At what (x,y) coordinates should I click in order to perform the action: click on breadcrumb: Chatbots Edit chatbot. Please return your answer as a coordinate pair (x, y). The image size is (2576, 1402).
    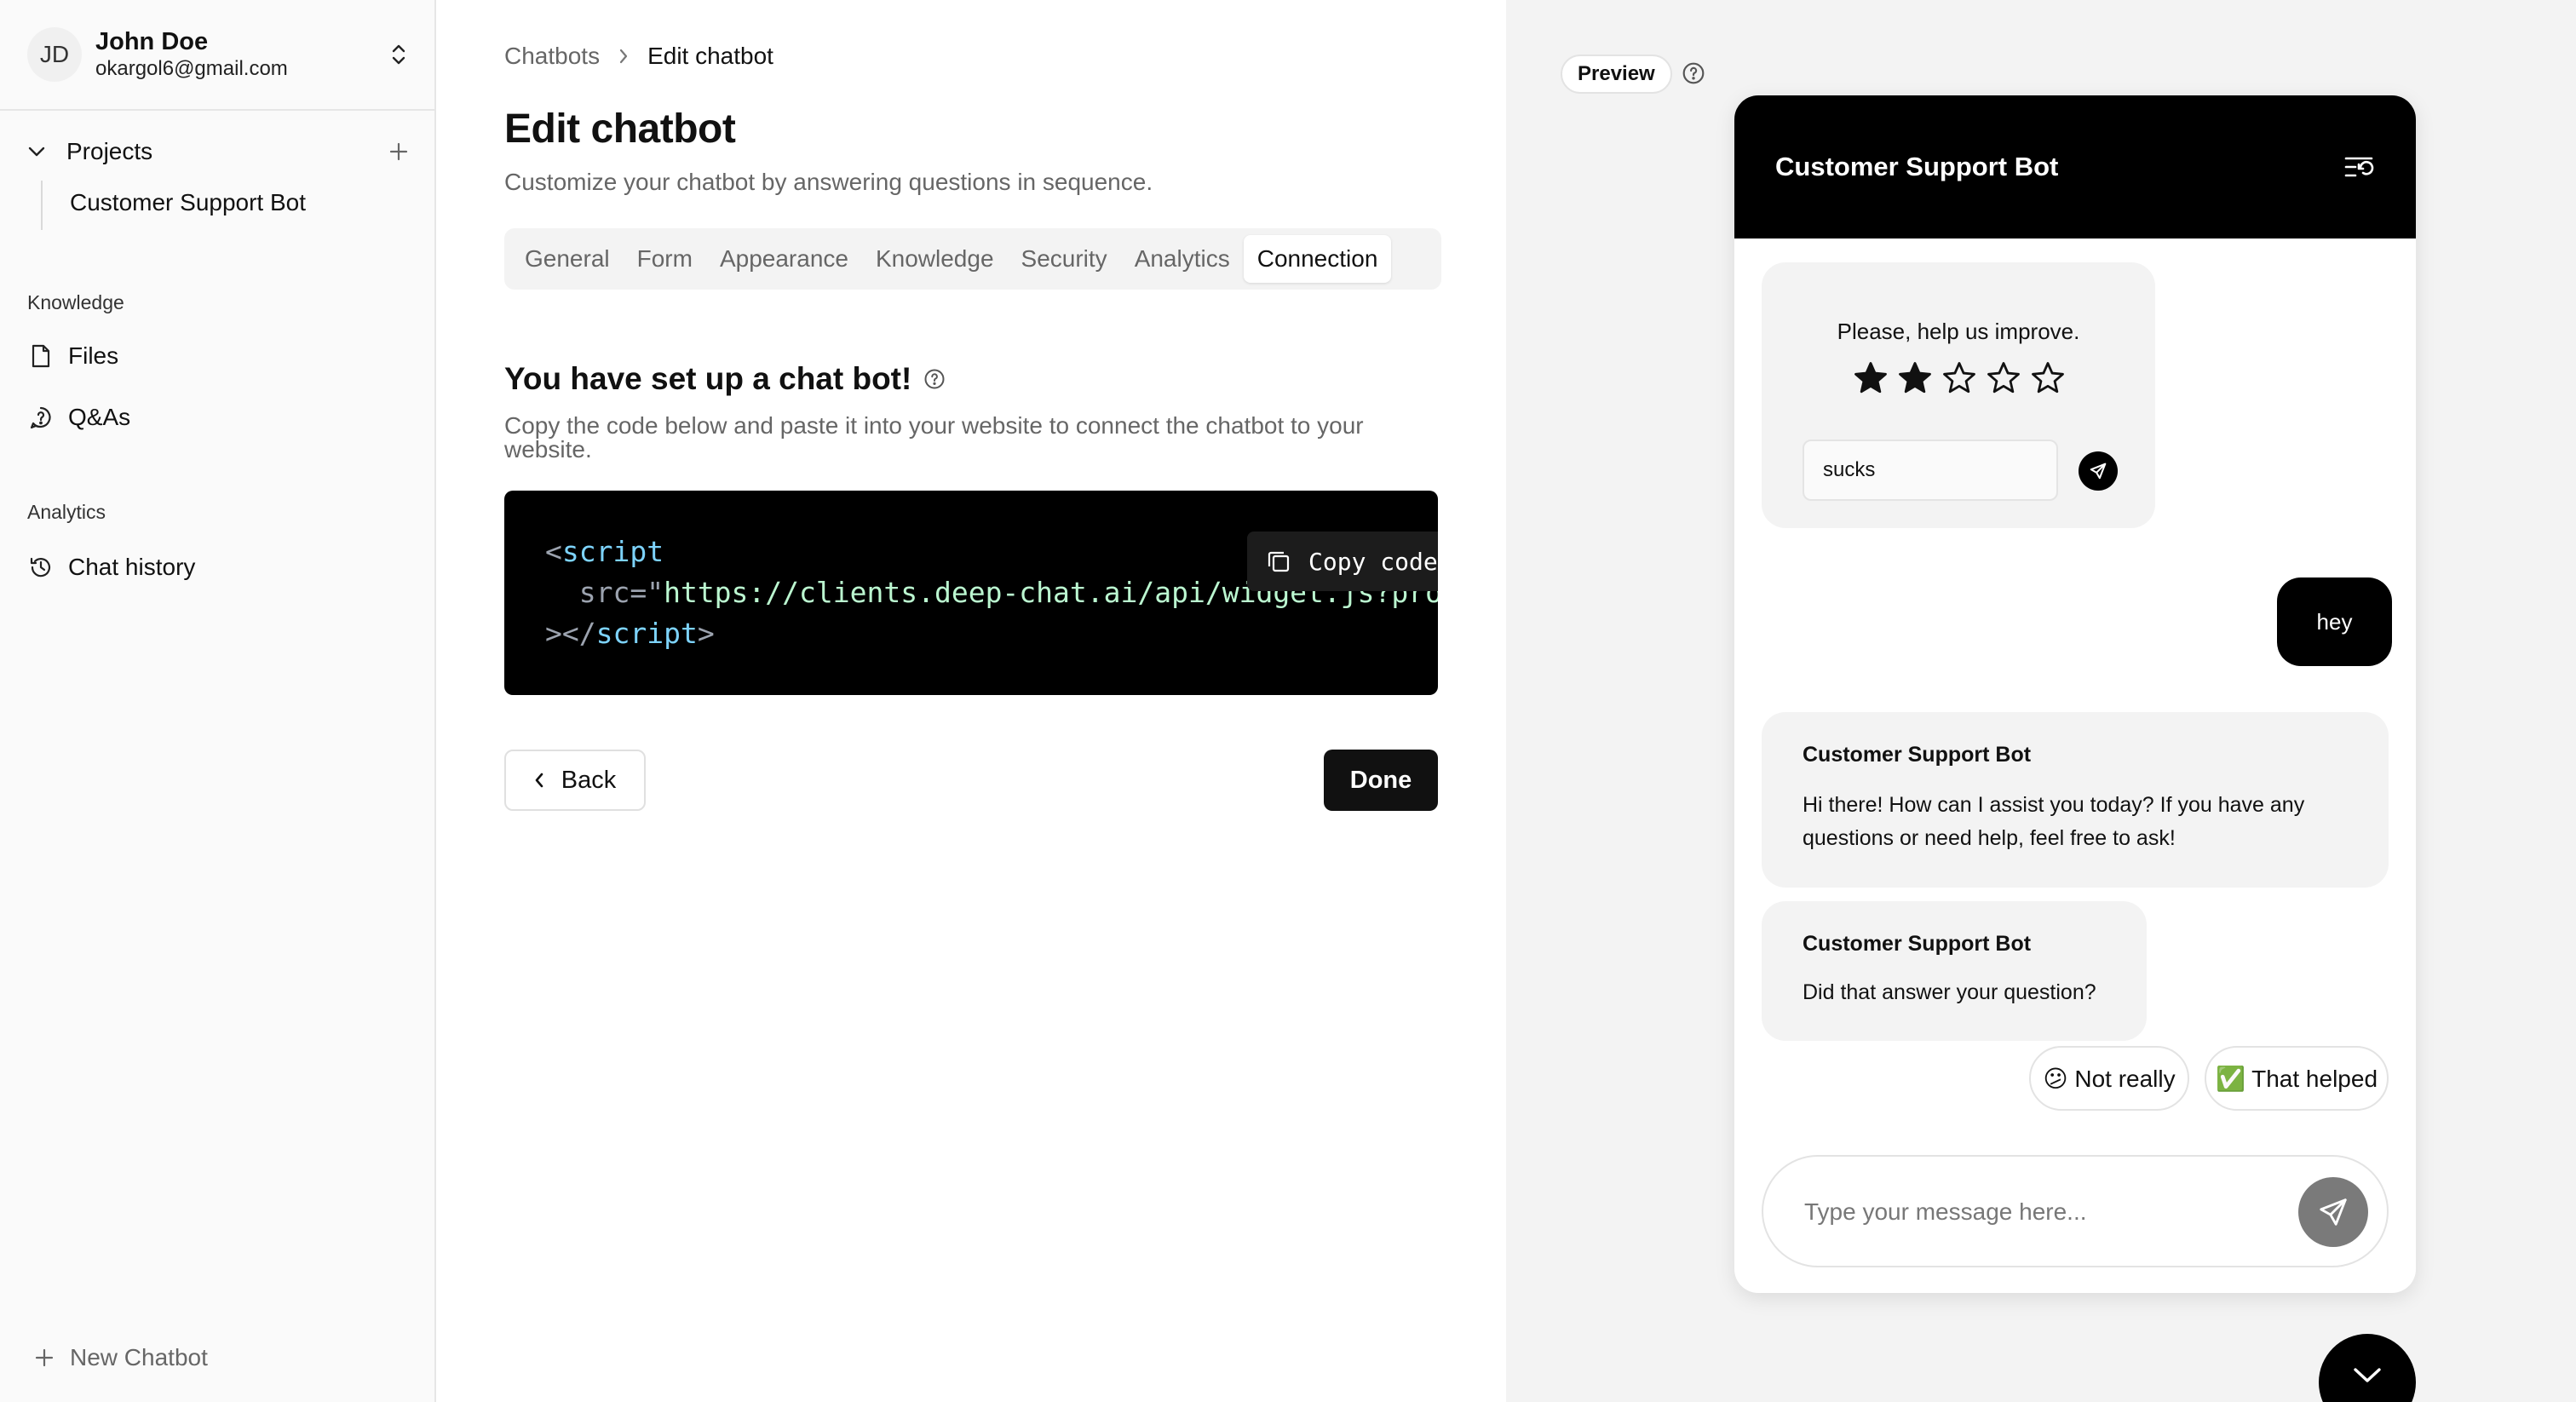
    Looking at the image, I should click on (638, 57).